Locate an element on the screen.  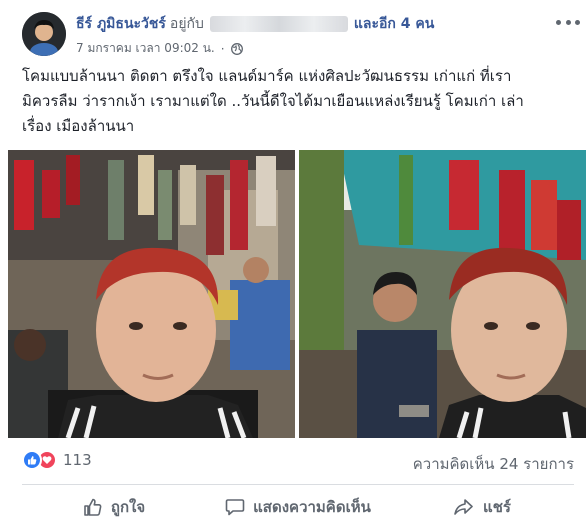
comment-bubble-icon is located at coordinates (235, 507).